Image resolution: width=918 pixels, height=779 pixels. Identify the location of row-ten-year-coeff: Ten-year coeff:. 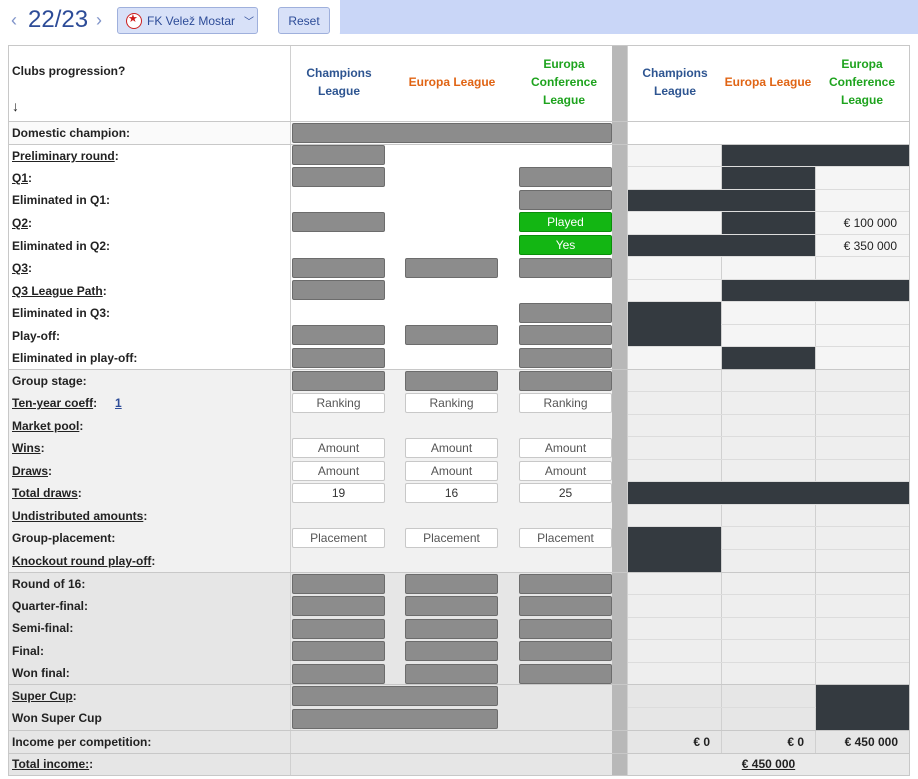
(54, 403).